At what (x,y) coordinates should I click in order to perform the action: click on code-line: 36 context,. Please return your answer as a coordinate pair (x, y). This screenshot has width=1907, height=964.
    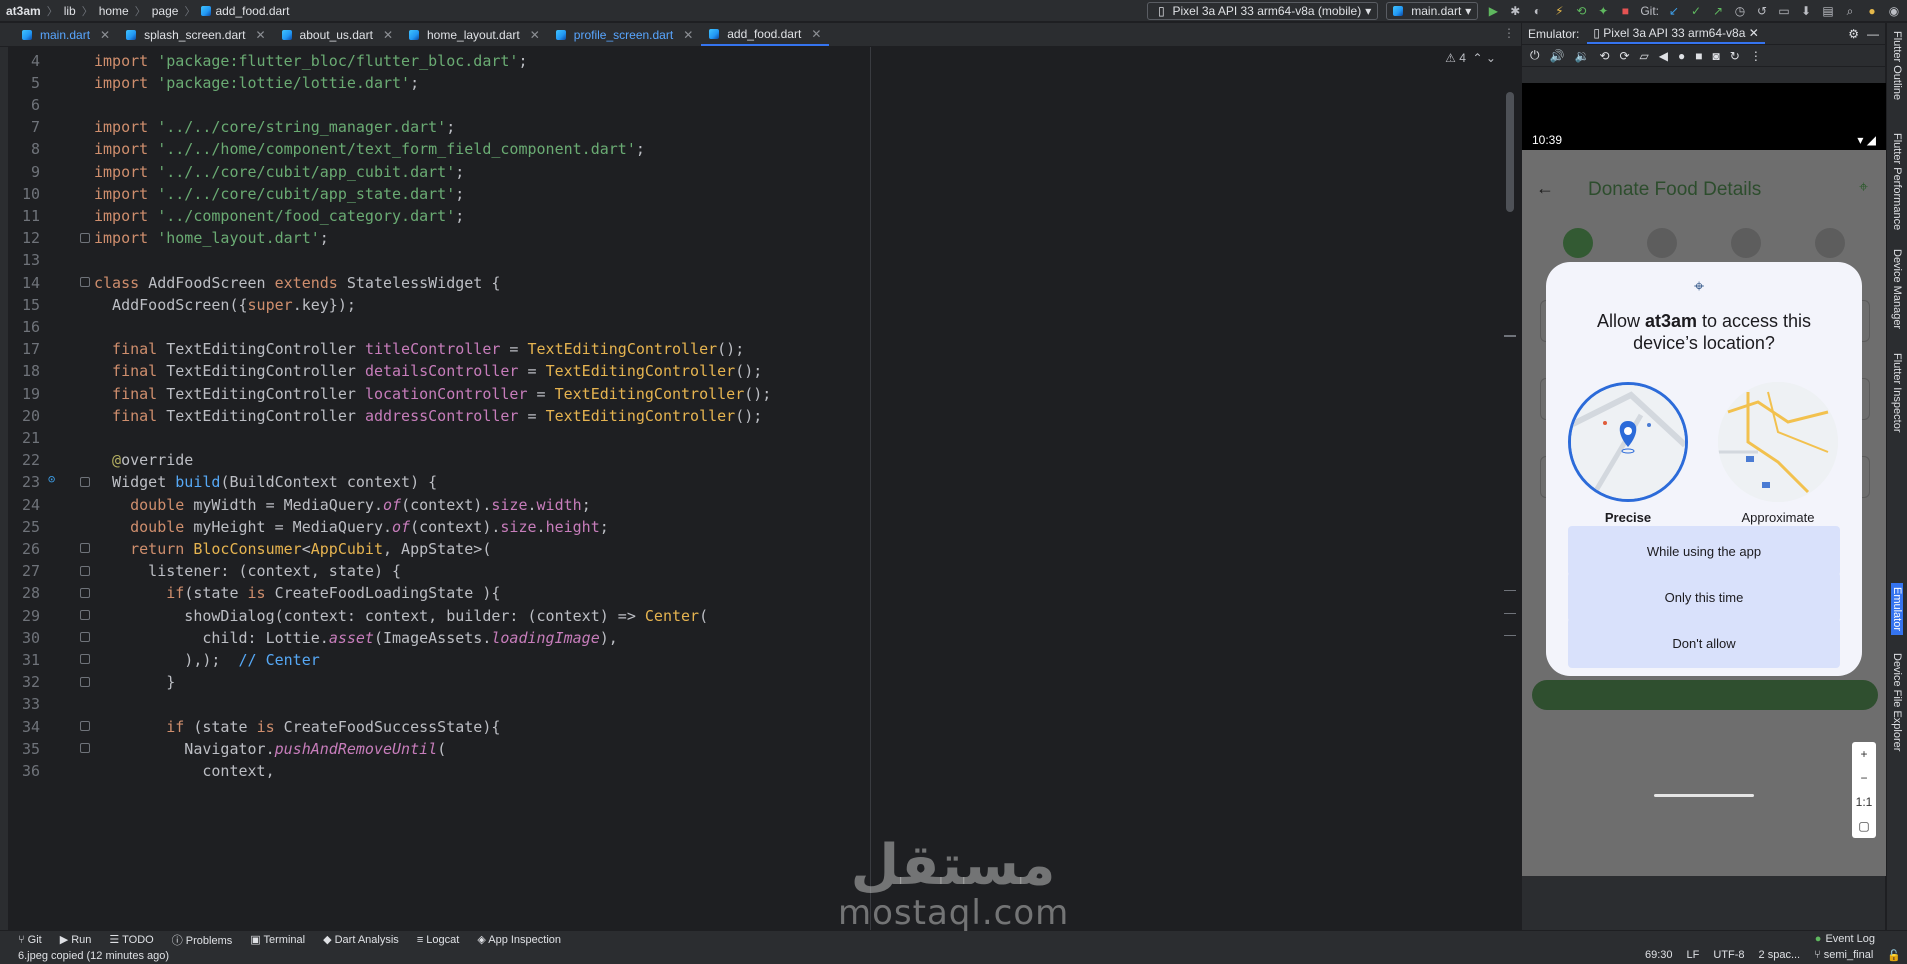
    Looking at the image, I should click on (758, 770).